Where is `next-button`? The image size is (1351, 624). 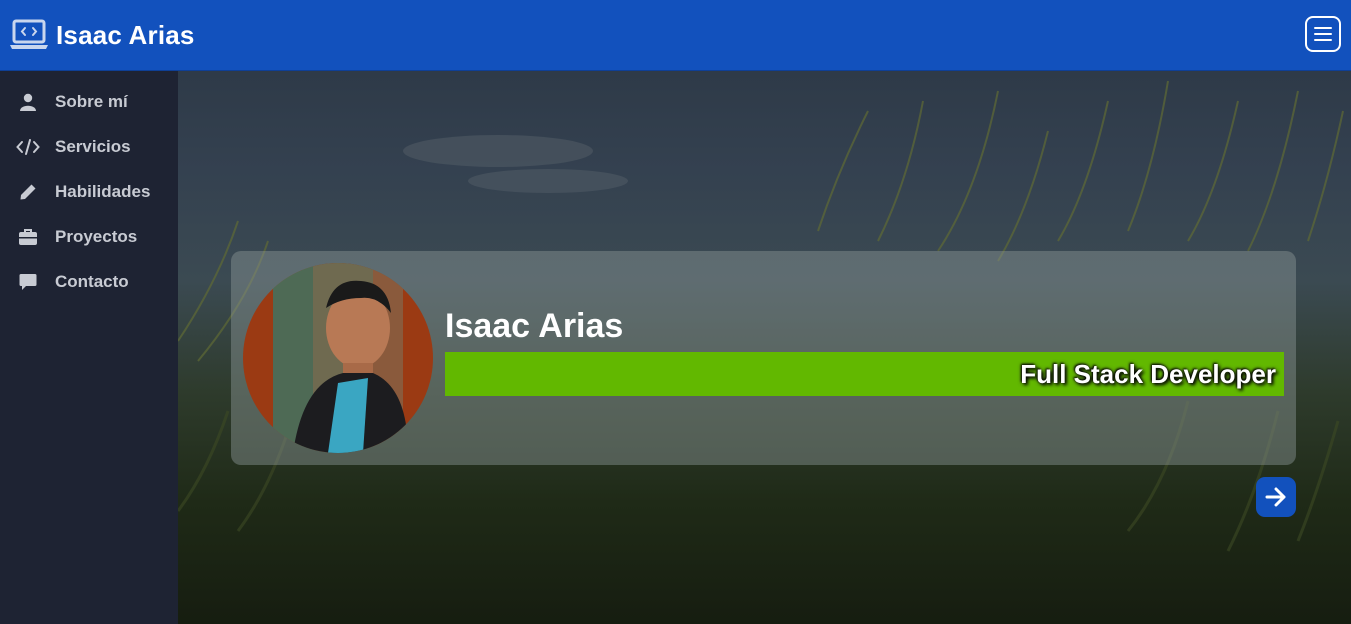 next-button is located at coordinates (1276, 497).